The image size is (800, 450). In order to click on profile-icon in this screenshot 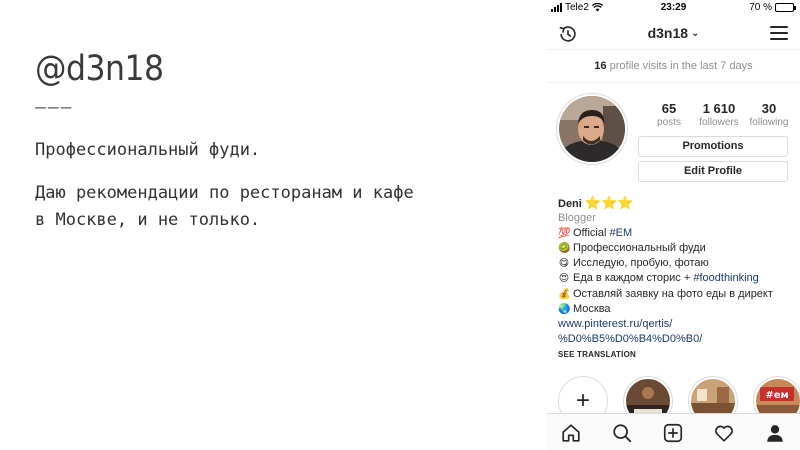, I will do `click(775, 433)`.